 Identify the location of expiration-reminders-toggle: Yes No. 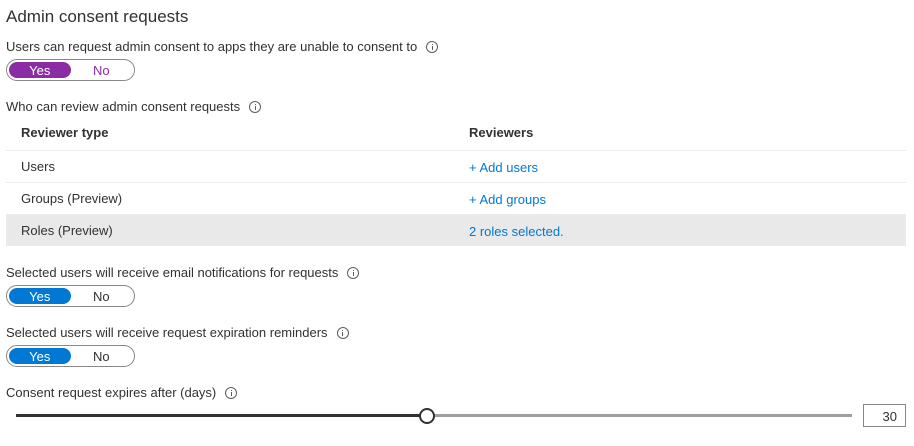
(70, 356).